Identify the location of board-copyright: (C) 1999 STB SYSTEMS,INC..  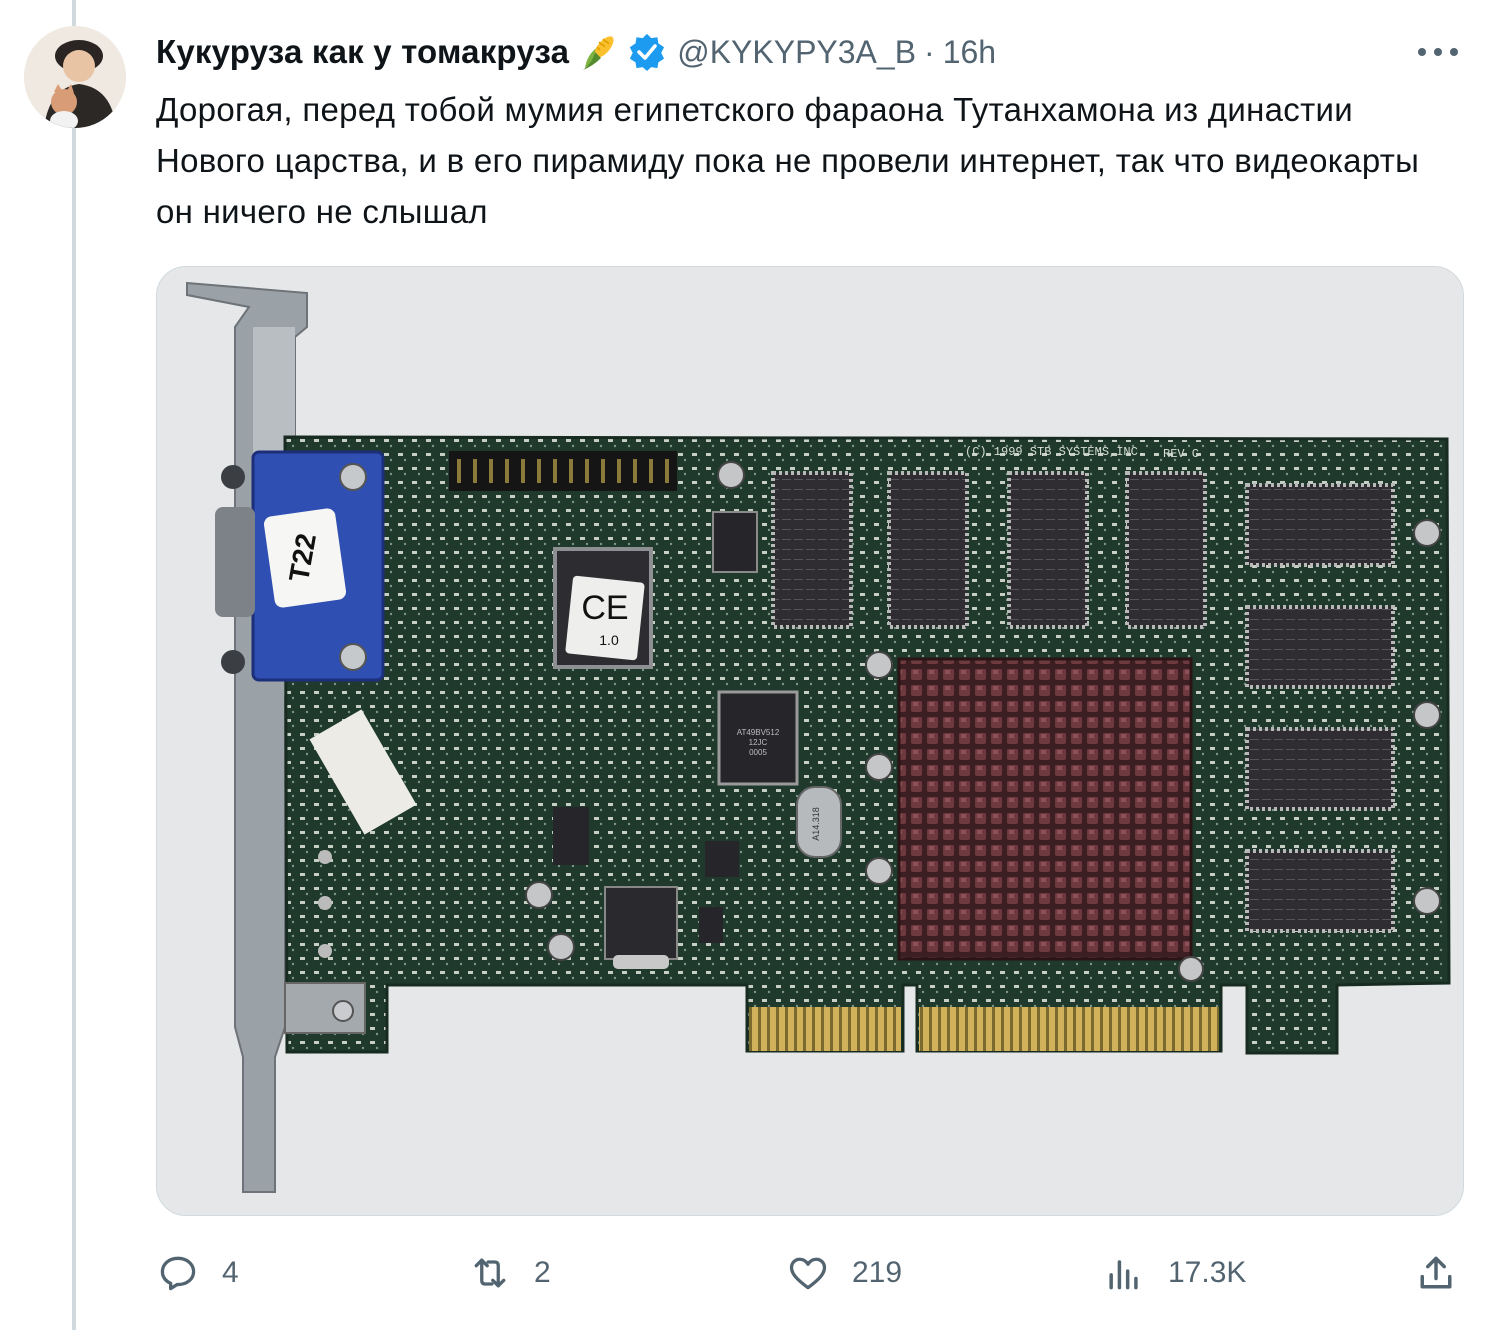
(1055, 452).